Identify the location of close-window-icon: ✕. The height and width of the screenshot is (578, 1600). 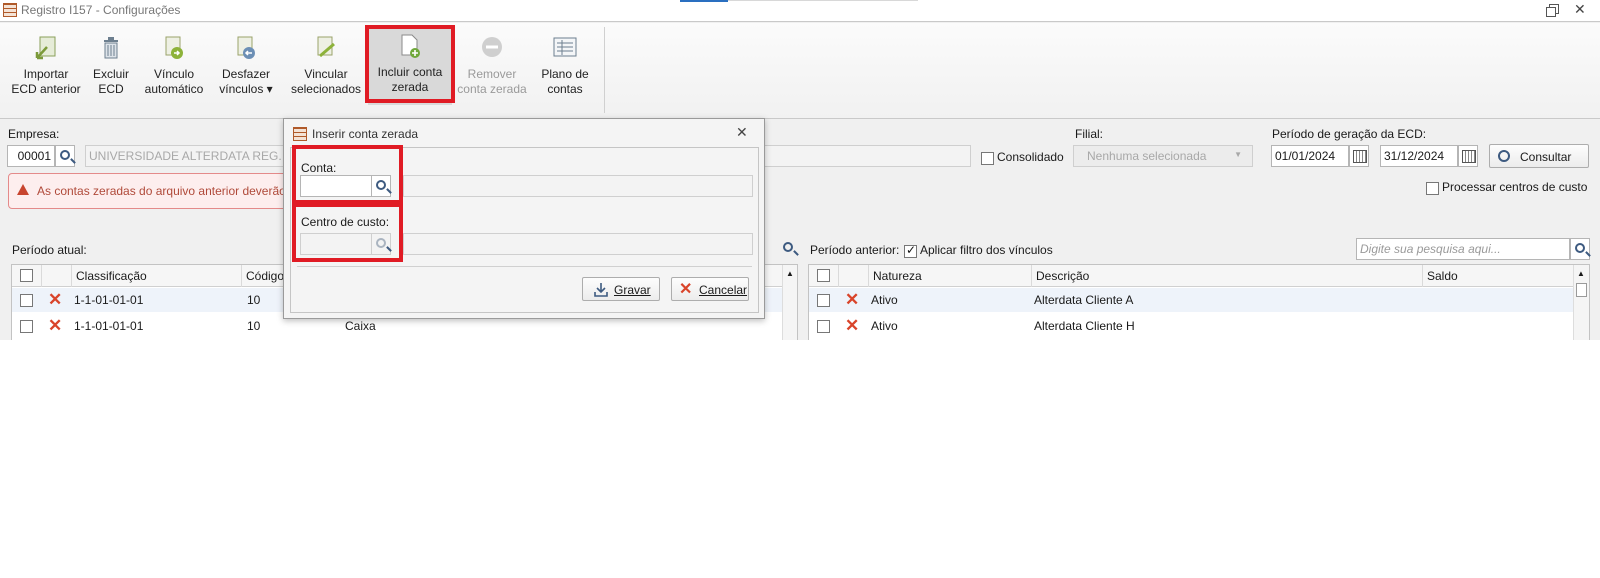
(1580, 9).